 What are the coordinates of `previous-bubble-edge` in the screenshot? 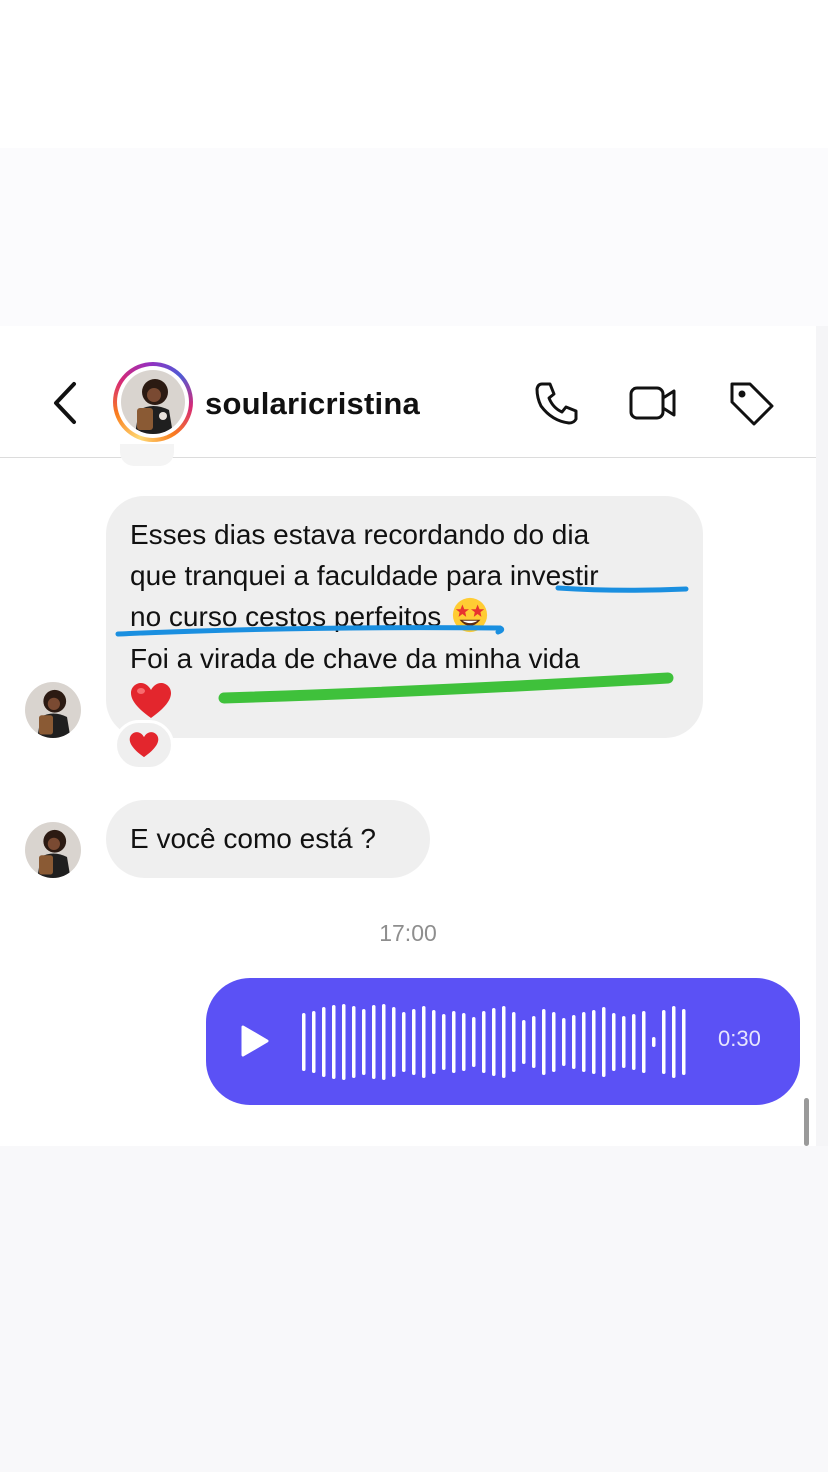 It's located at (147, 455).